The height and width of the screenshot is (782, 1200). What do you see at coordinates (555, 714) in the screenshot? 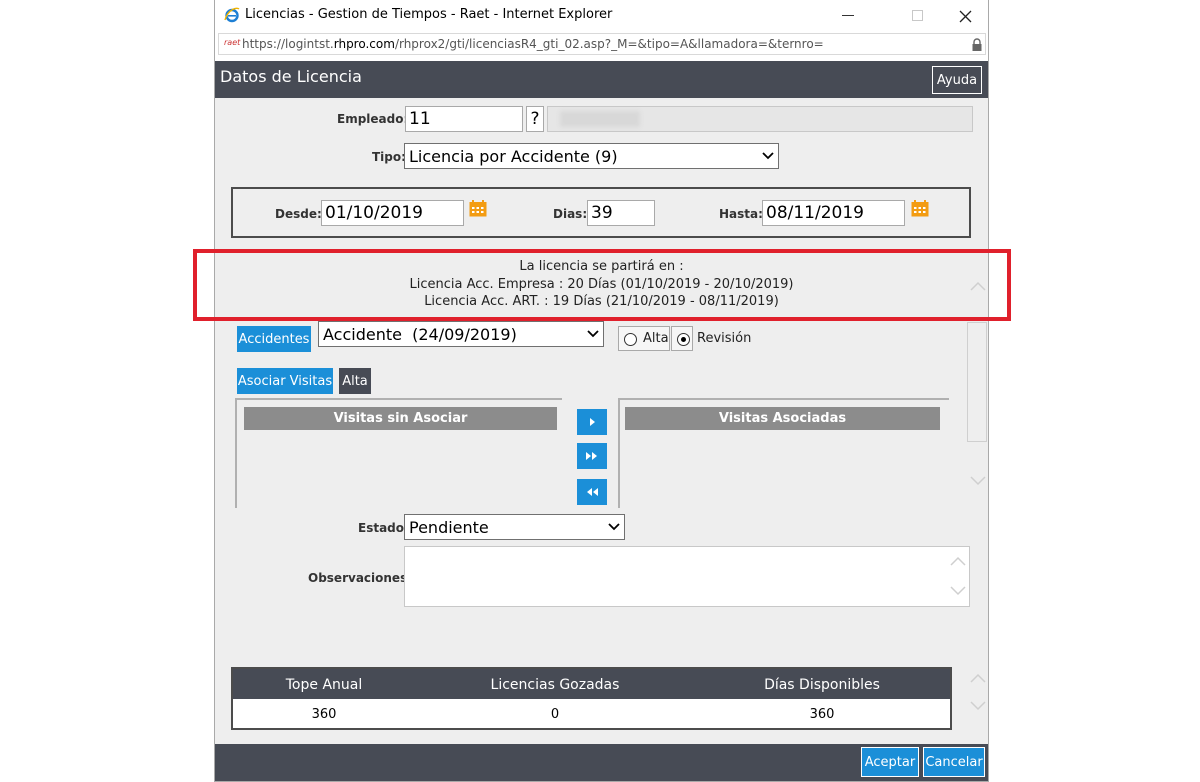
I see `td-licencias-gozadas: 0` at bounding box center [555, 714].